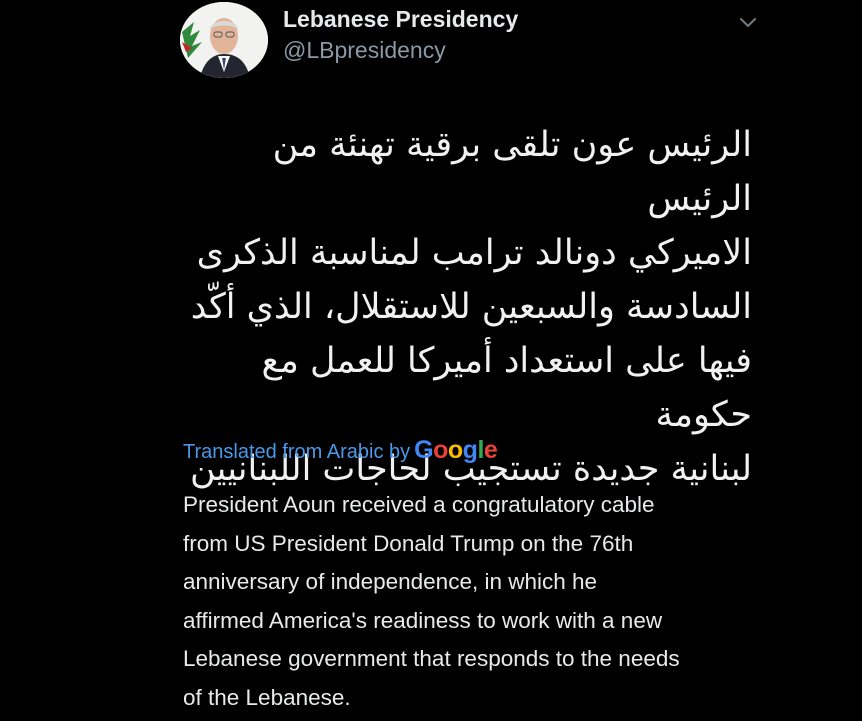 The width and height of the screenshot is (862, 721). What do you see at coordinates (400, 19) in the screenshot?
I see `author-display-name: Lebanese Presidency` at bounding box center [400, 19].